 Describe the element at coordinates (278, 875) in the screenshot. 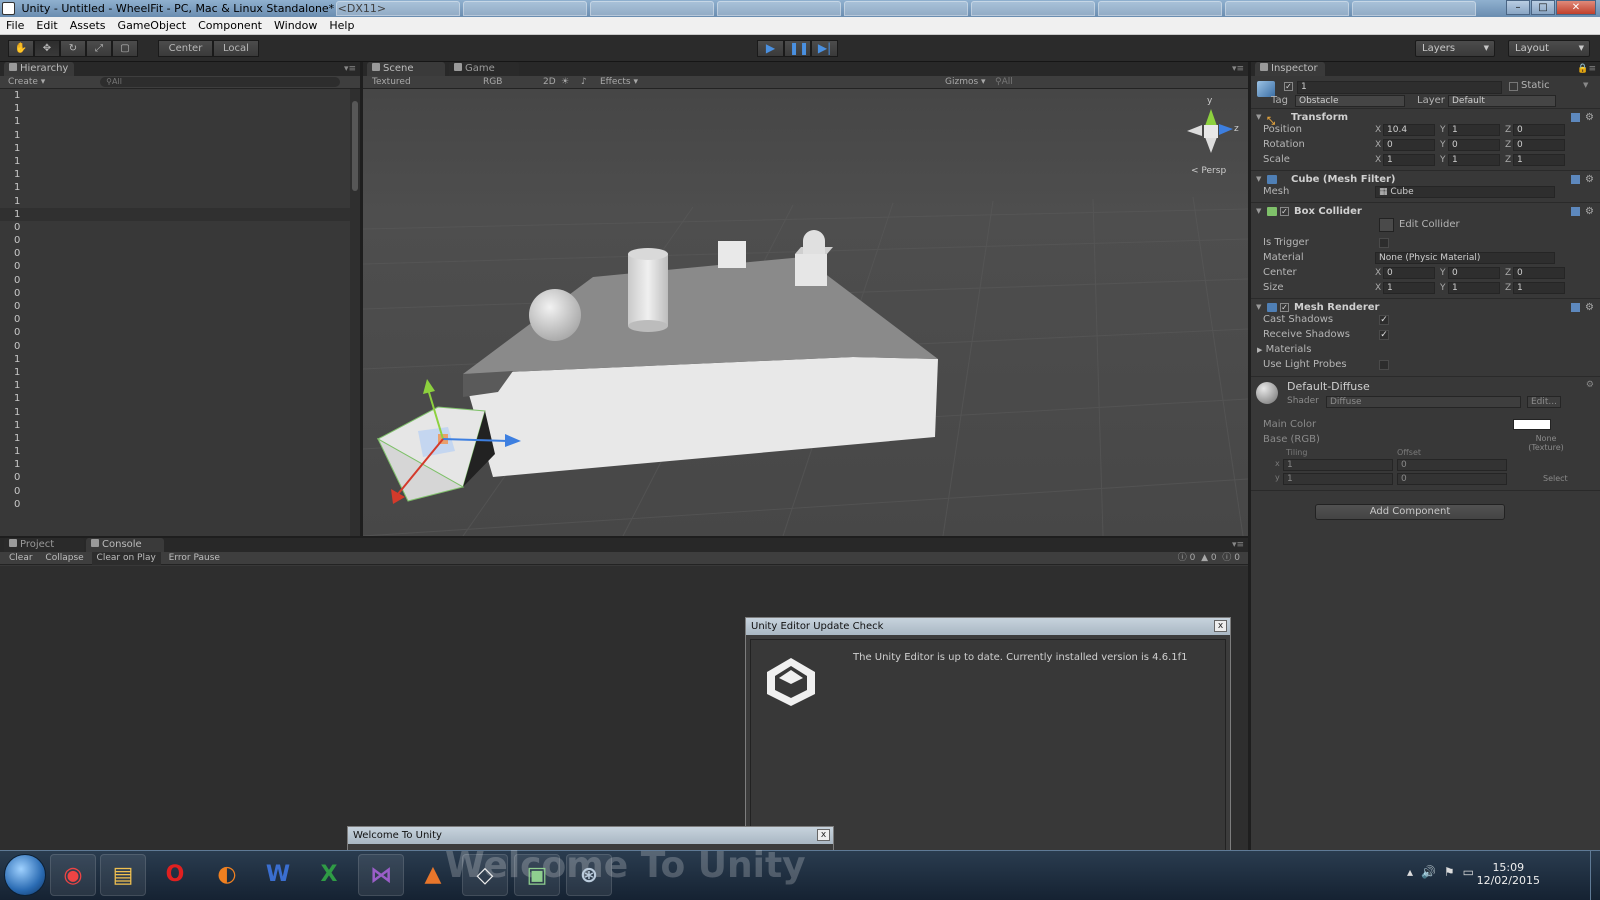

I see `word-icon: W` at that location.